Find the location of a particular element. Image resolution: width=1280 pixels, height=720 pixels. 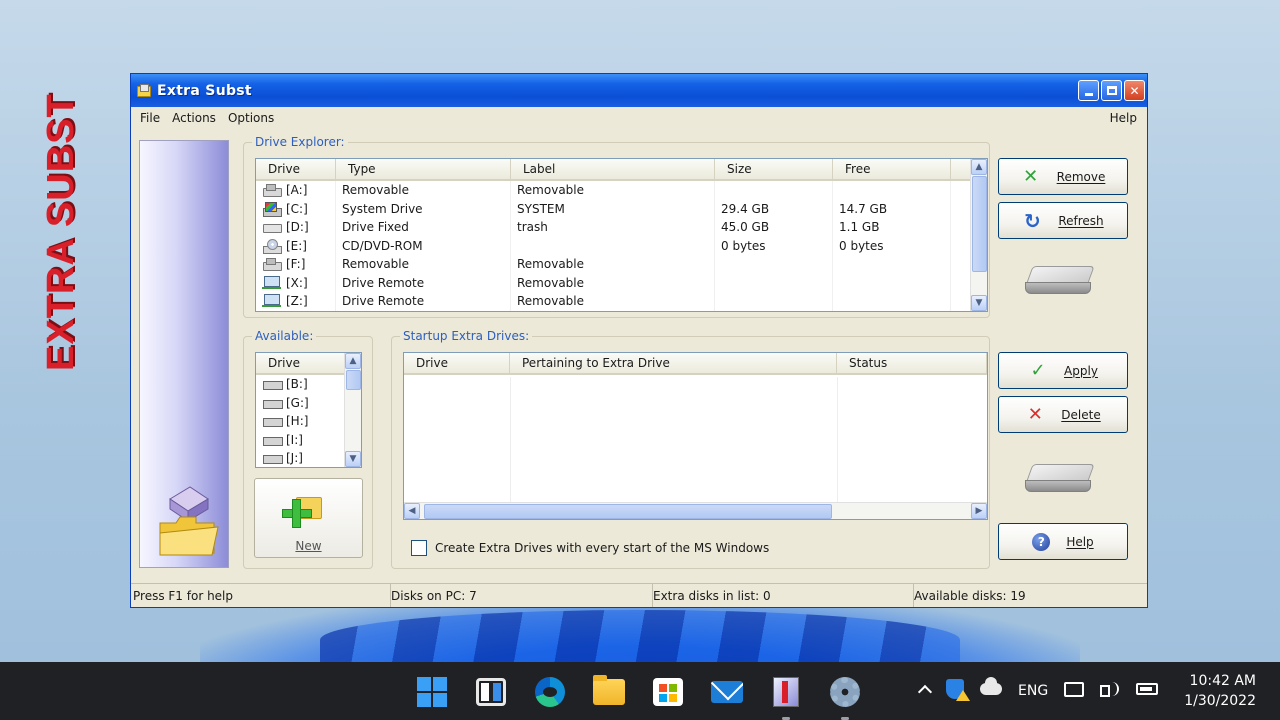

network-icon is located at coordinates (1074, 691).